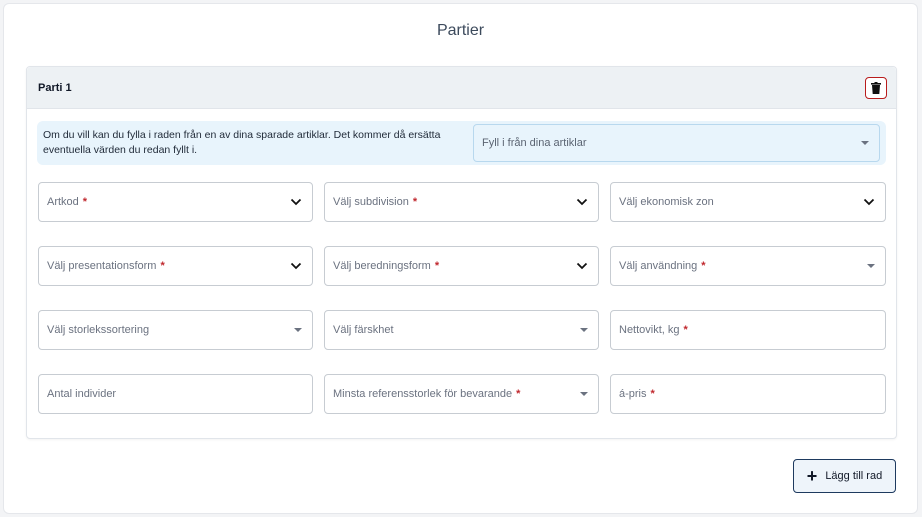 This screenshot has height=517, width=922. Describe the element at coordinates (748, 202) in the screenshot. I see `ekonomisk-zon-select: Välj ekonomisk zon` at that location.